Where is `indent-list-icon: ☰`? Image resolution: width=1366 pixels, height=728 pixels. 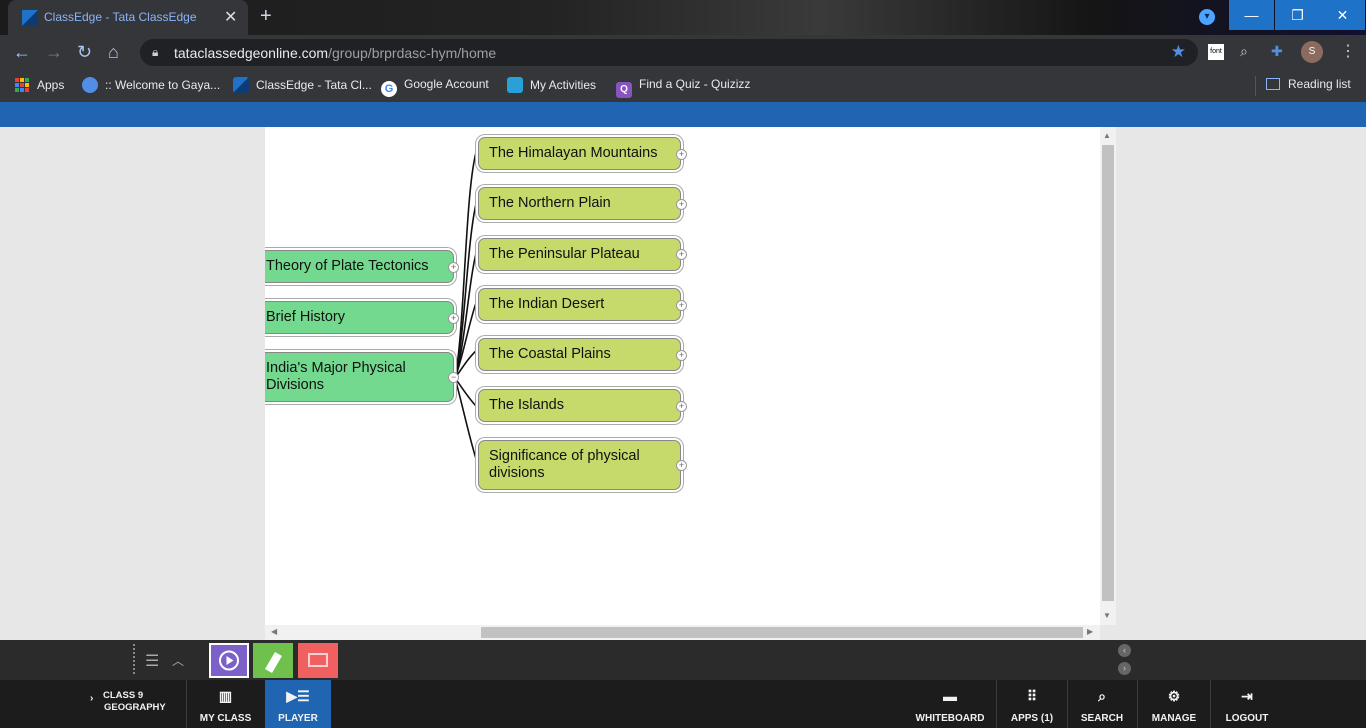
indent-list-icon: ☰ is located at coordinates (152, 661).